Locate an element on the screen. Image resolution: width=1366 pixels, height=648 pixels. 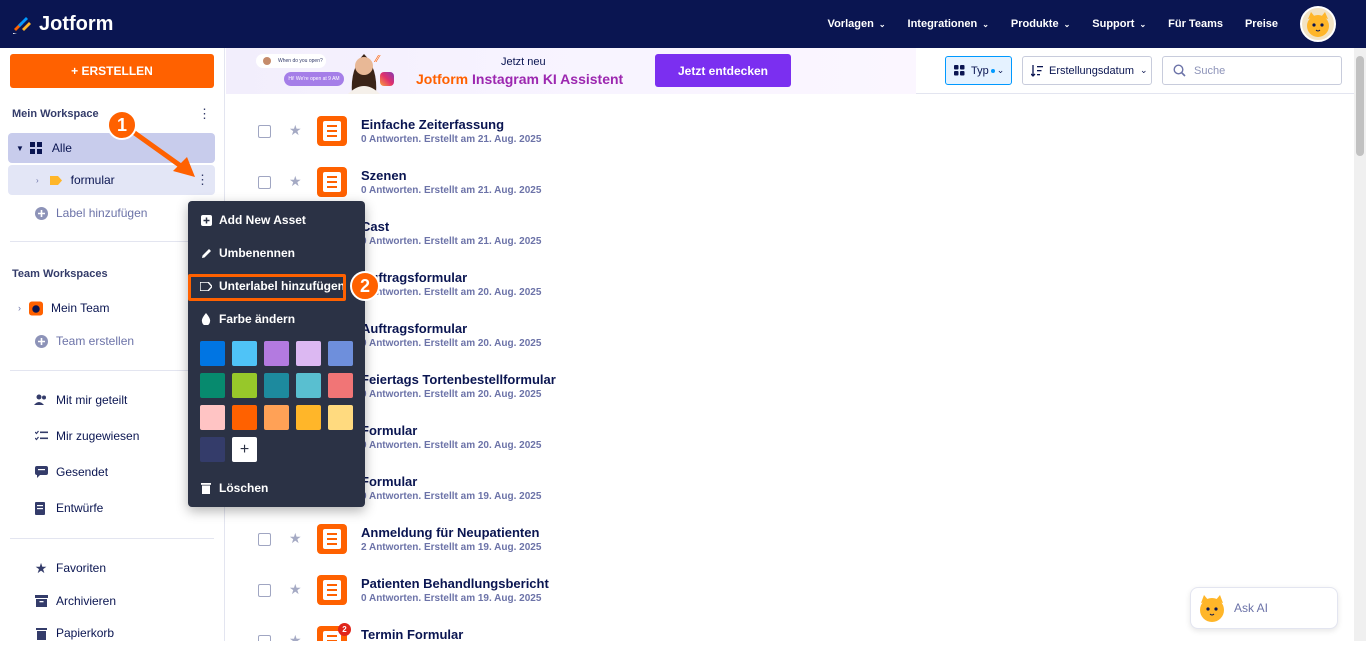
type-filter-button: Typ ⌄ is located at coordinates (978, 70).